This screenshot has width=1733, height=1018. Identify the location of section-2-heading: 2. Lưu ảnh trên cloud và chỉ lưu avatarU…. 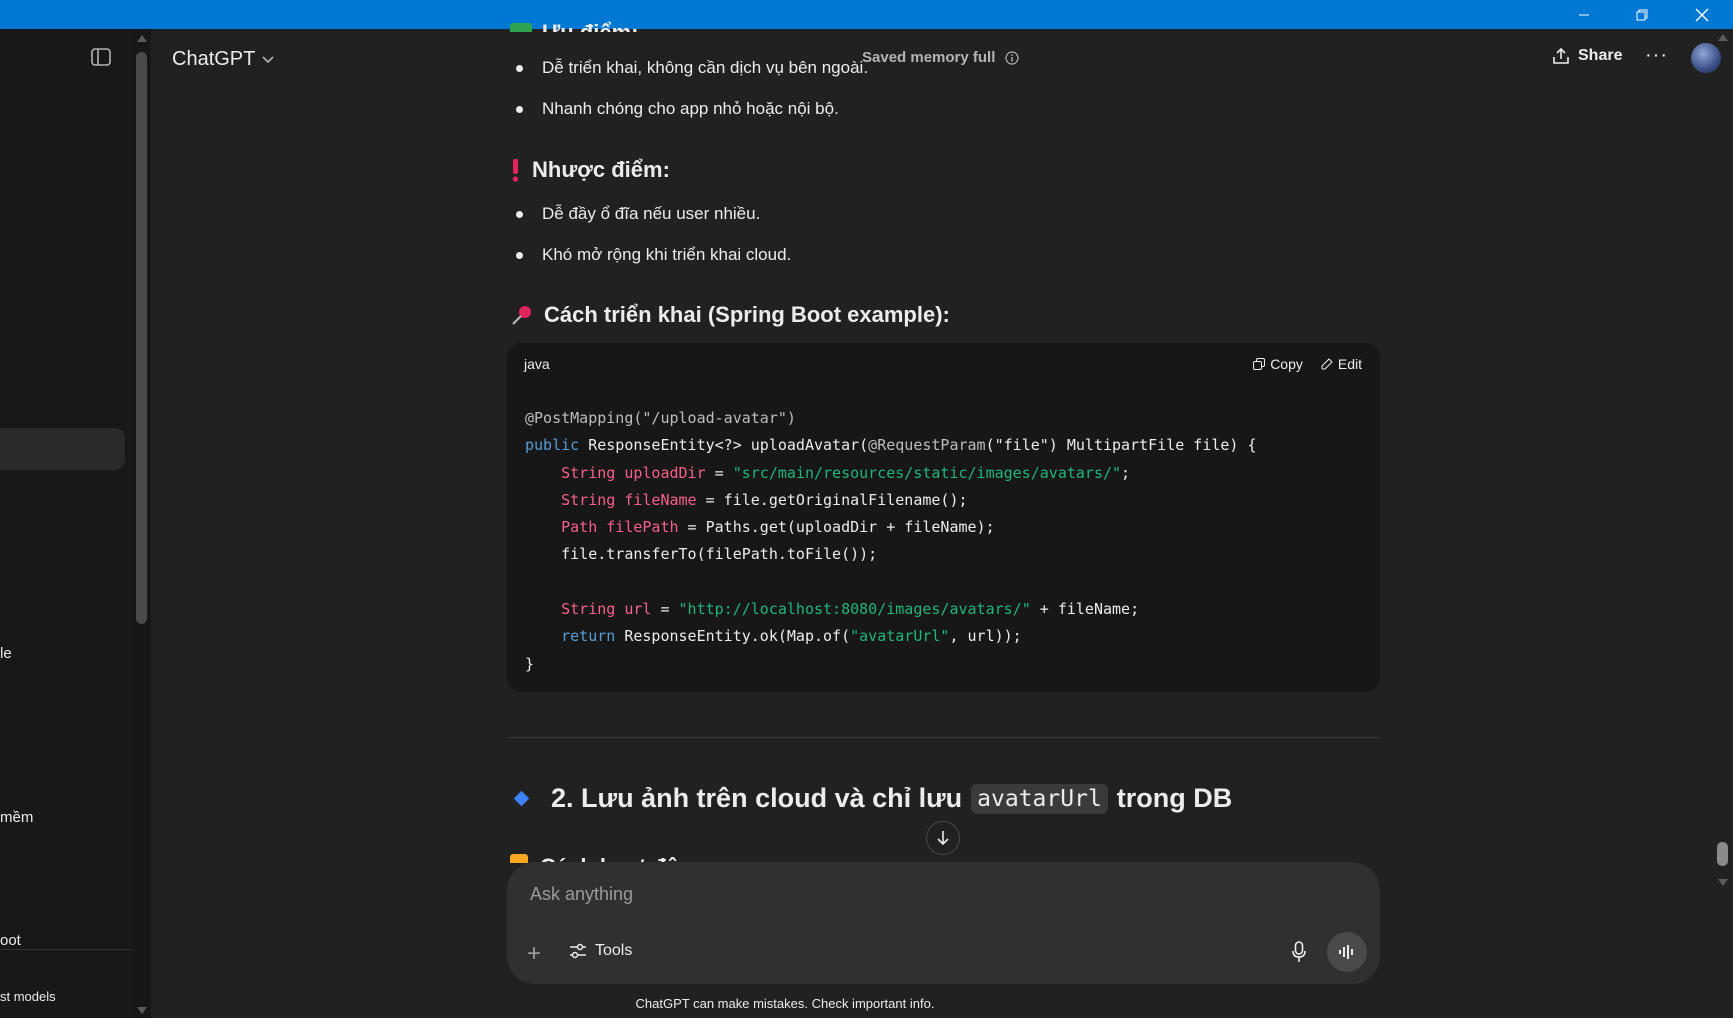
(872, 798).